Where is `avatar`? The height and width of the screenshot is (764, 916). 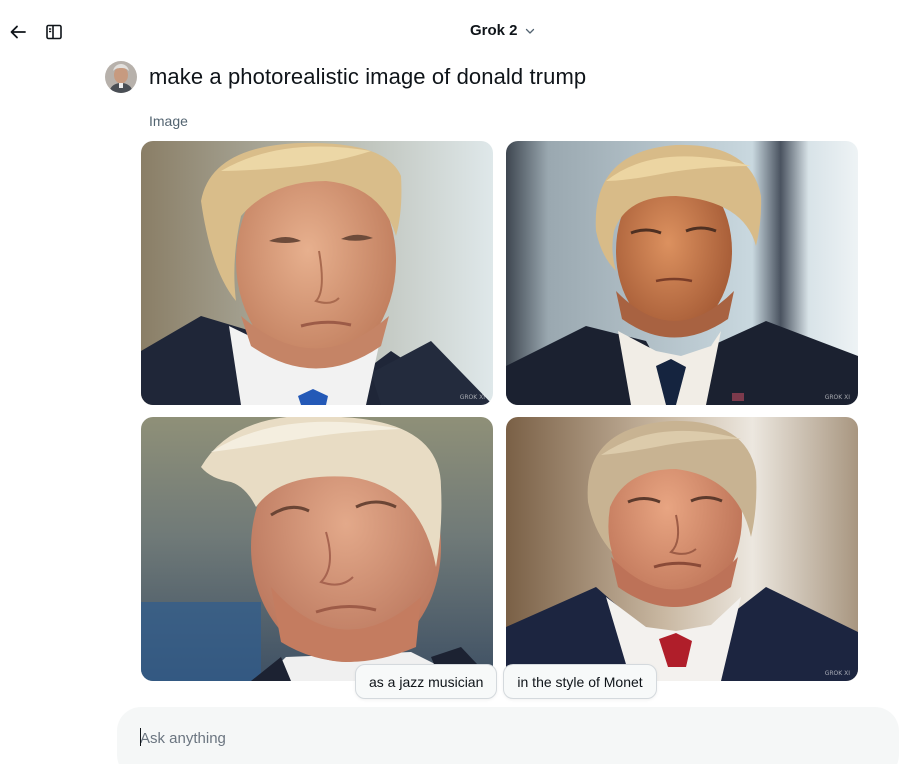
avatar is located at coordinates (121, 77).